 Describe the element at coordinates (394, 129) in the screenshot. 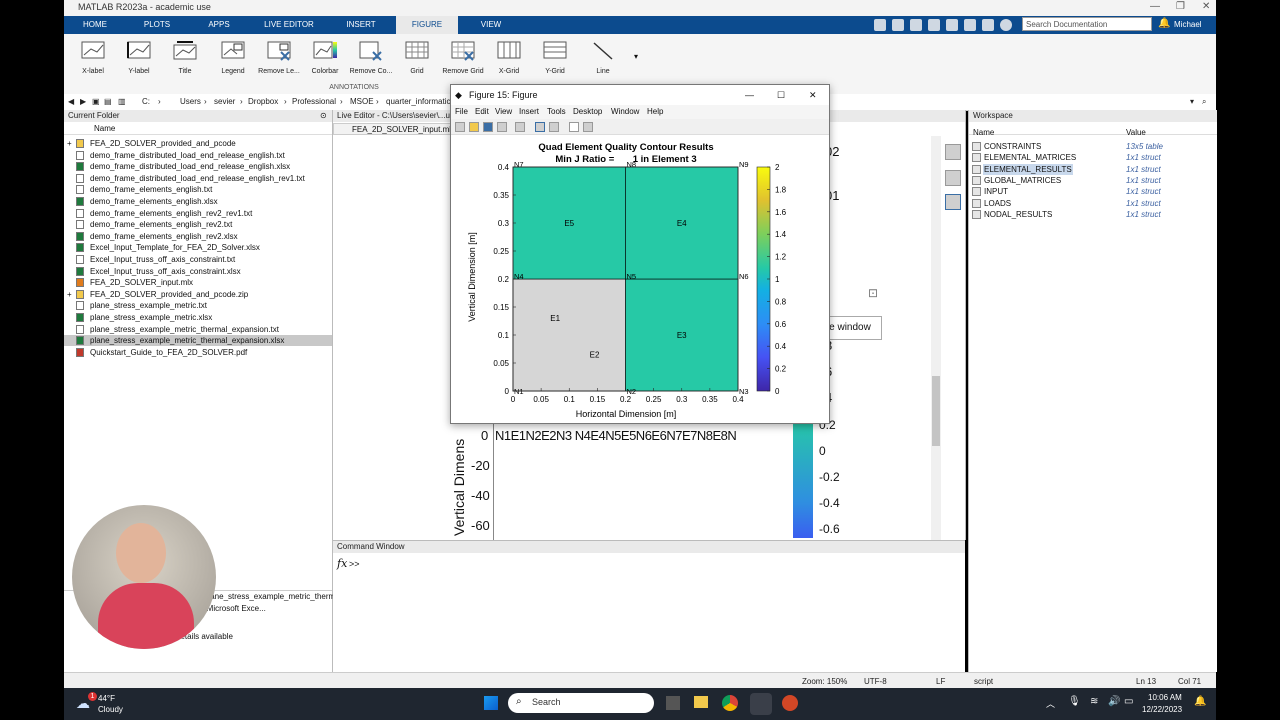

I see `editor-tab: FEA_2D_SOLVER_input.mlx` at that location.